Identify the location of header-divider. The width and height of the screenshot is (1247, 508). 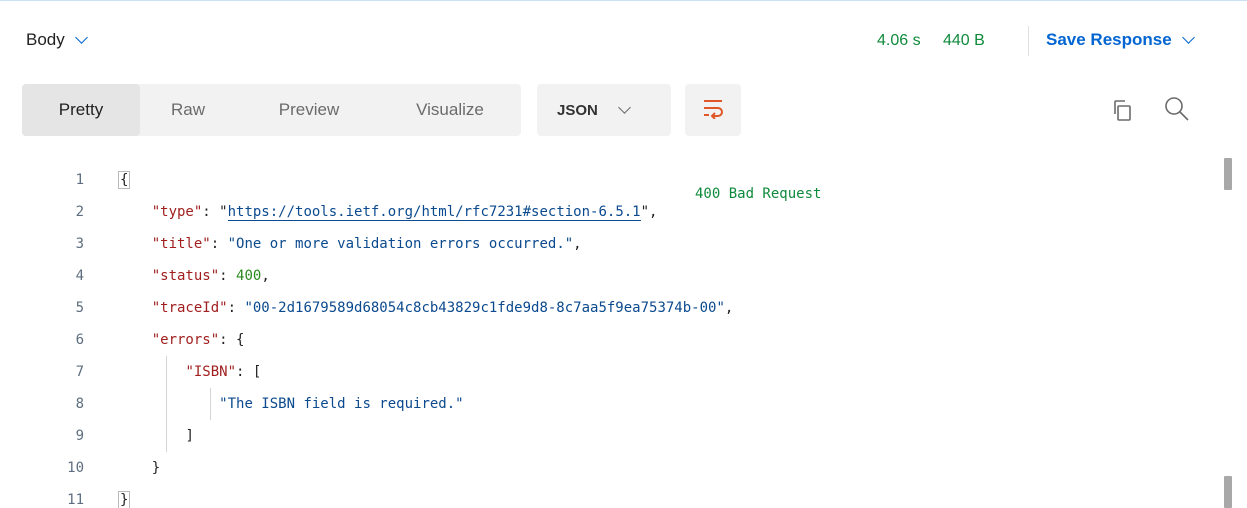
(1028, 41).